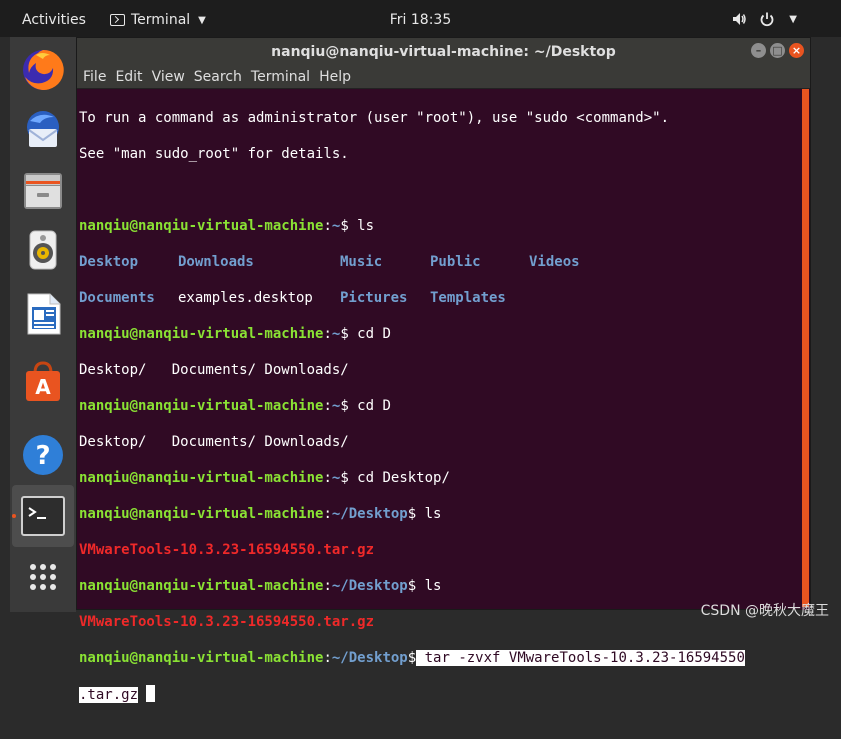 The height and width of the screenshot is (739, 841). Describe the element at coordinates (767, 19) in the screenshot. I see `power-icon` at that location.